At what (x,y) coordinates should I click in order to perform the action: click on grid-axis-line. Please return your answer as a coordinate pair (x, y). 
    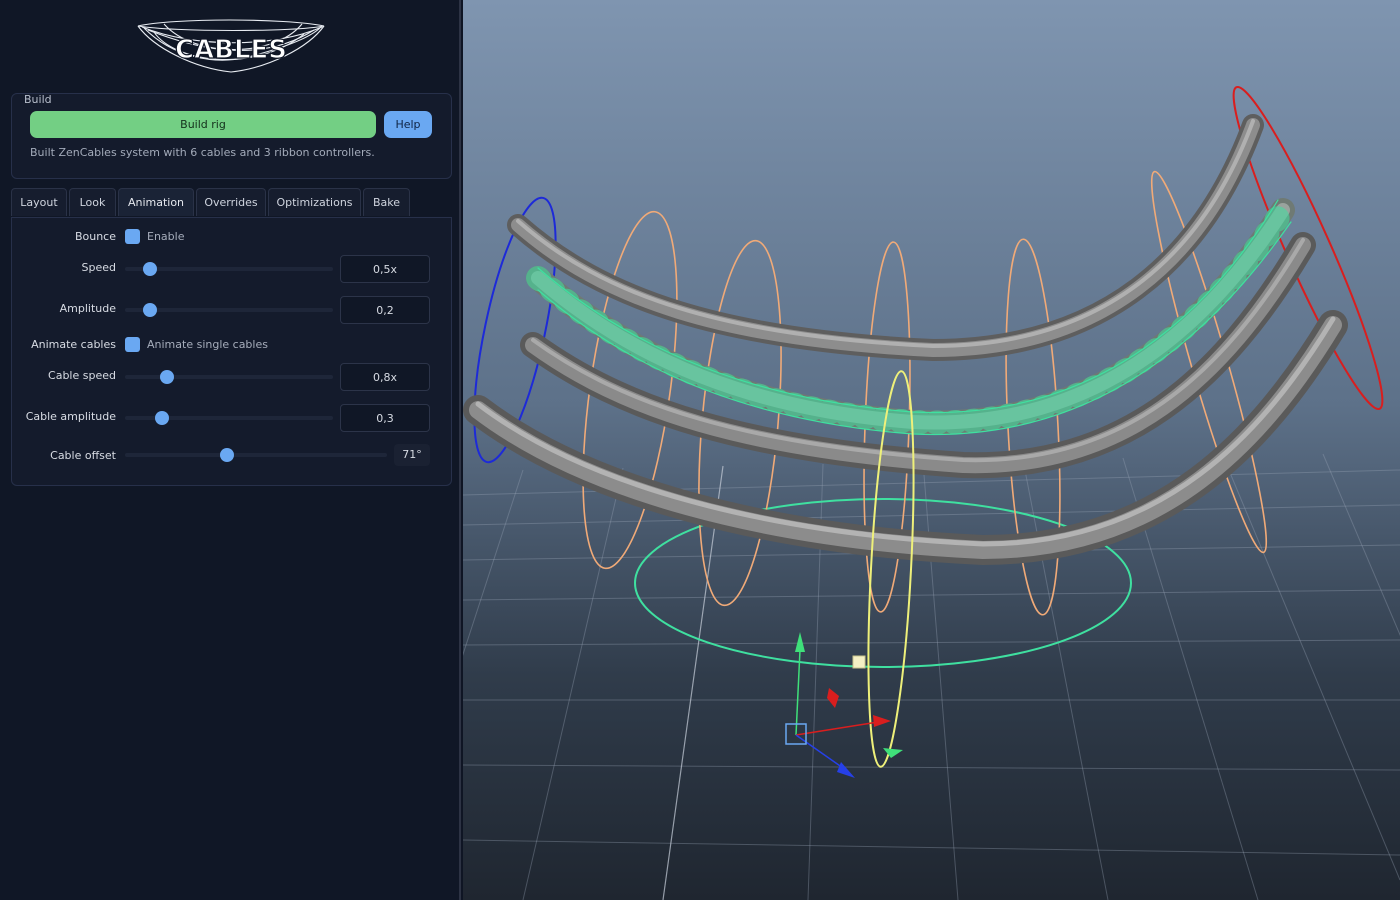
    Looking at the image, I should click on (693, 682).